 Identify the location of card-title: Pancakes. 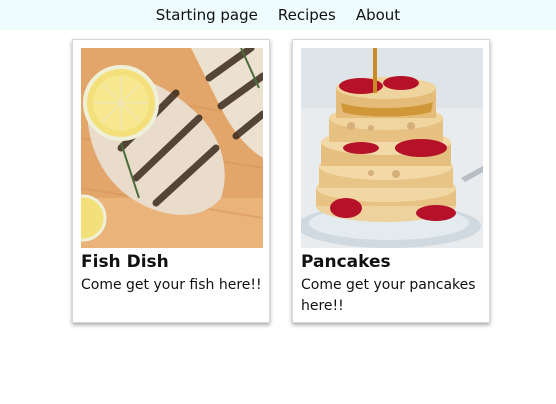
(346, 262).